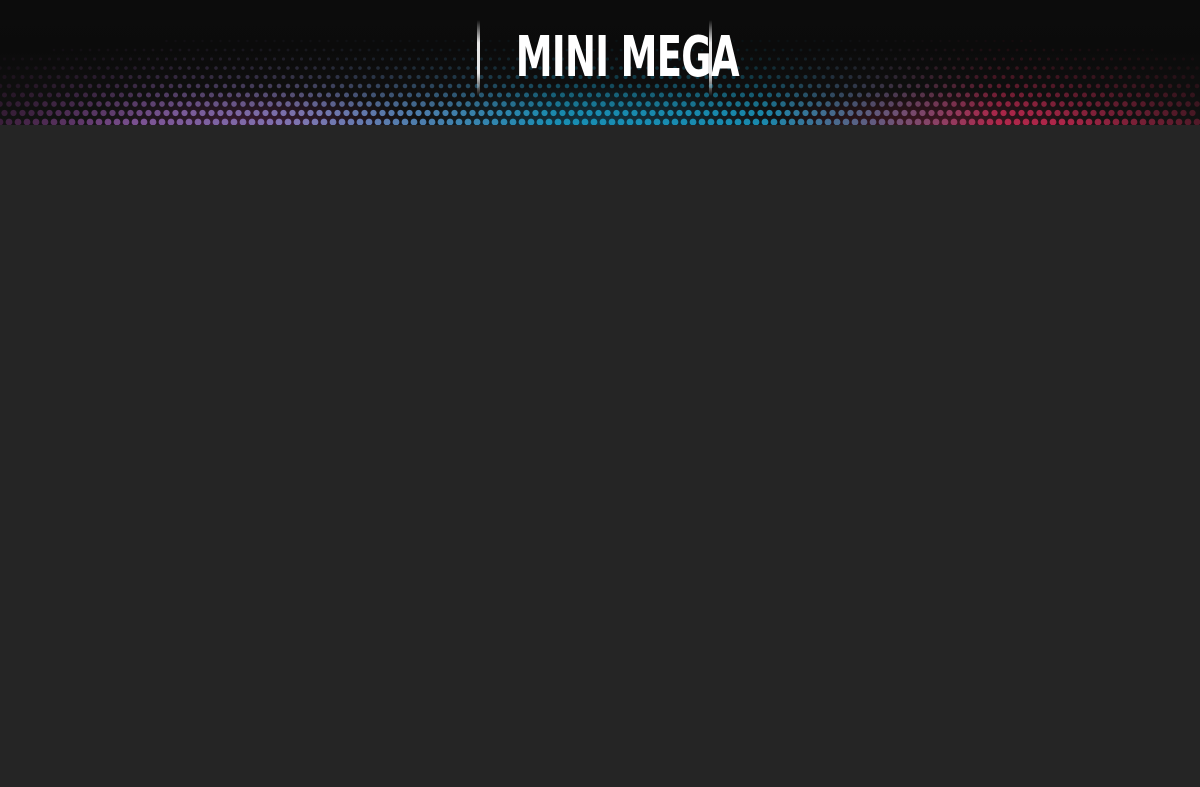 This screenshot has height=787, width=1200. Describe the element at coordinates (607, 57) in the screenshot. I see `logo: MINI MEGA` at that location.